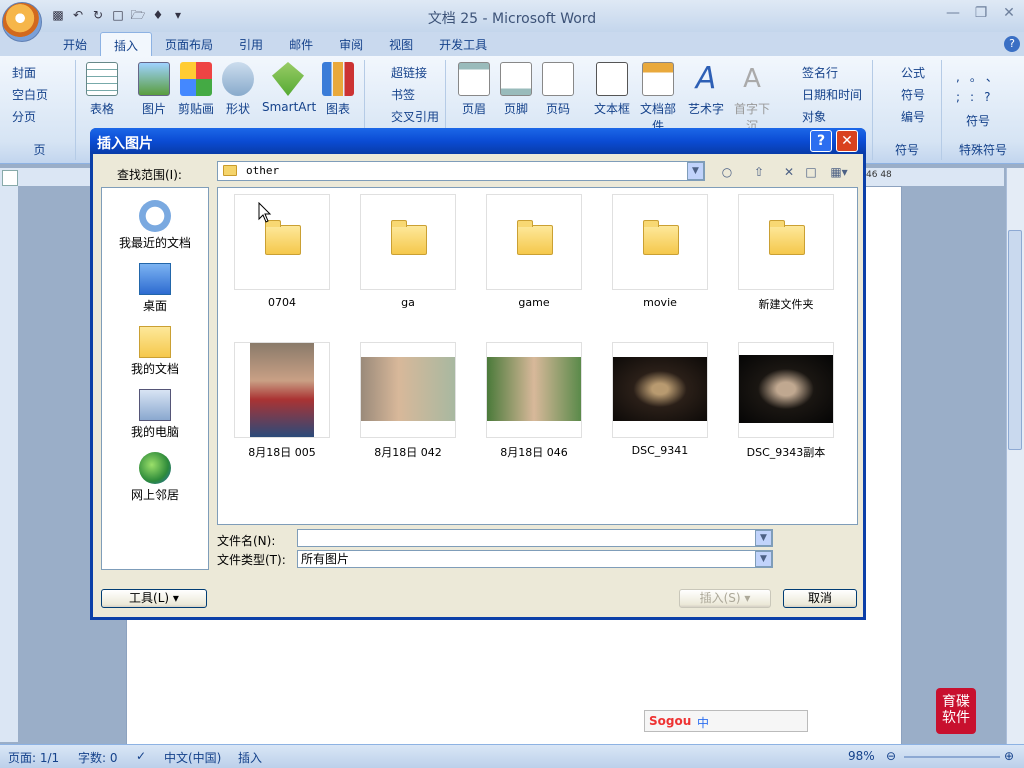 This screenshot has width=1024, height=768. I want to click on image-item: DSC_9343副本, so click(786, 401).